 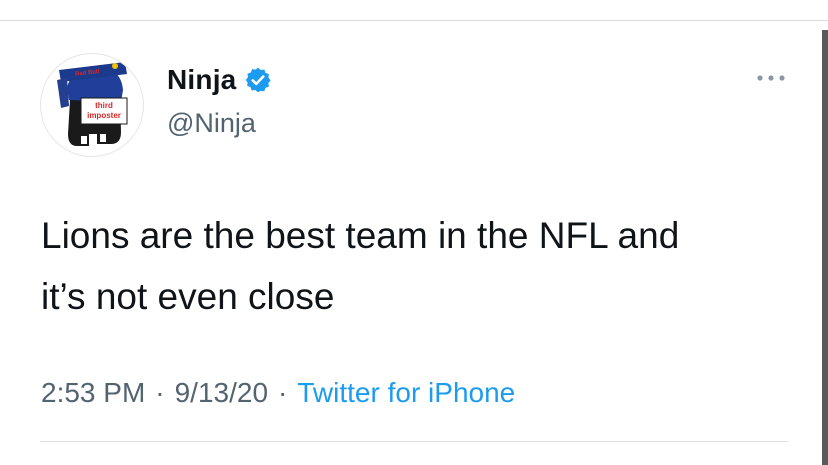 I want to click on tweet-meta: 2:53 PM · 9/13/20 · Twitter for iPhone, so click(x=278, y=393).